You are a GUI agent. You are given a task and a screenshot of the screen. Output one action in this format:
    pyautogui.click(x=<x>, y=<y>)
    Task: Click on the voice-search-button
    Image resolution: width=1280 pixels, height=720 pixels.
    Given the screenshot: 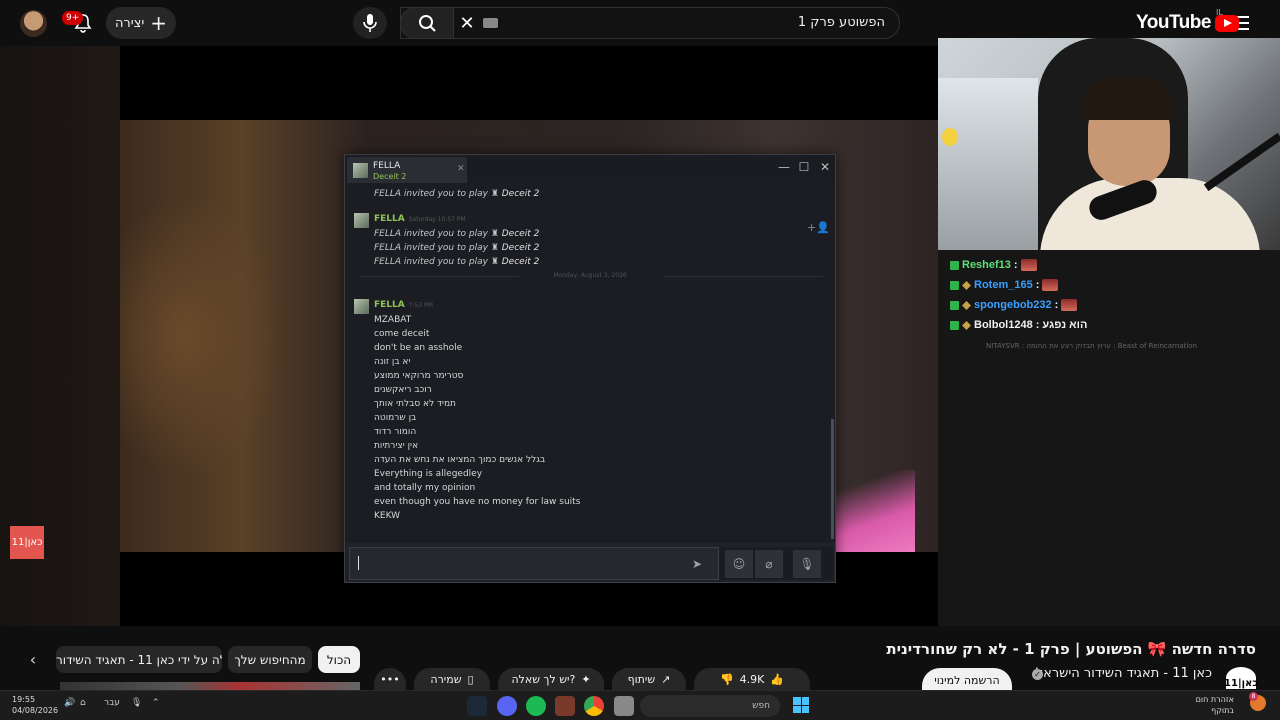 What is the action you would take?
    pyautogui.click(x=370, y=23)
    